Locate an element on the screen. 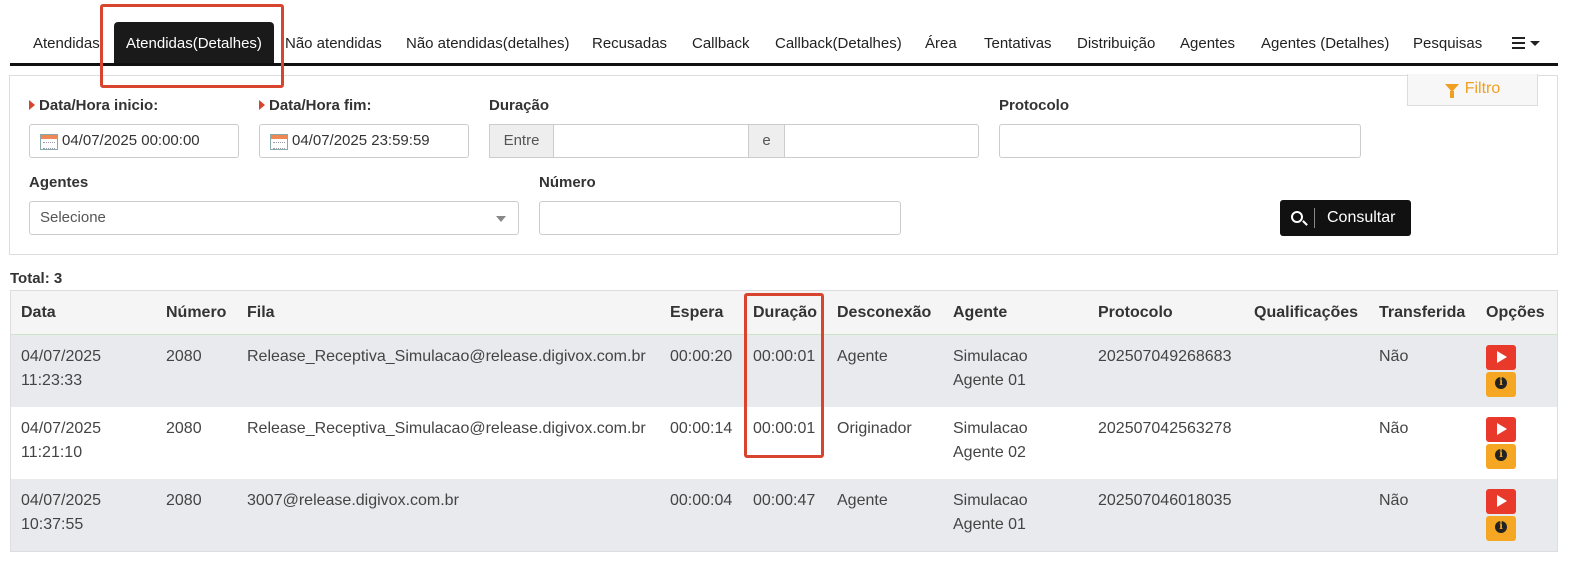 Image resolution: width=1575 pixels, height=562 pixels. number-label: Número is located at coordinates (567, 182).